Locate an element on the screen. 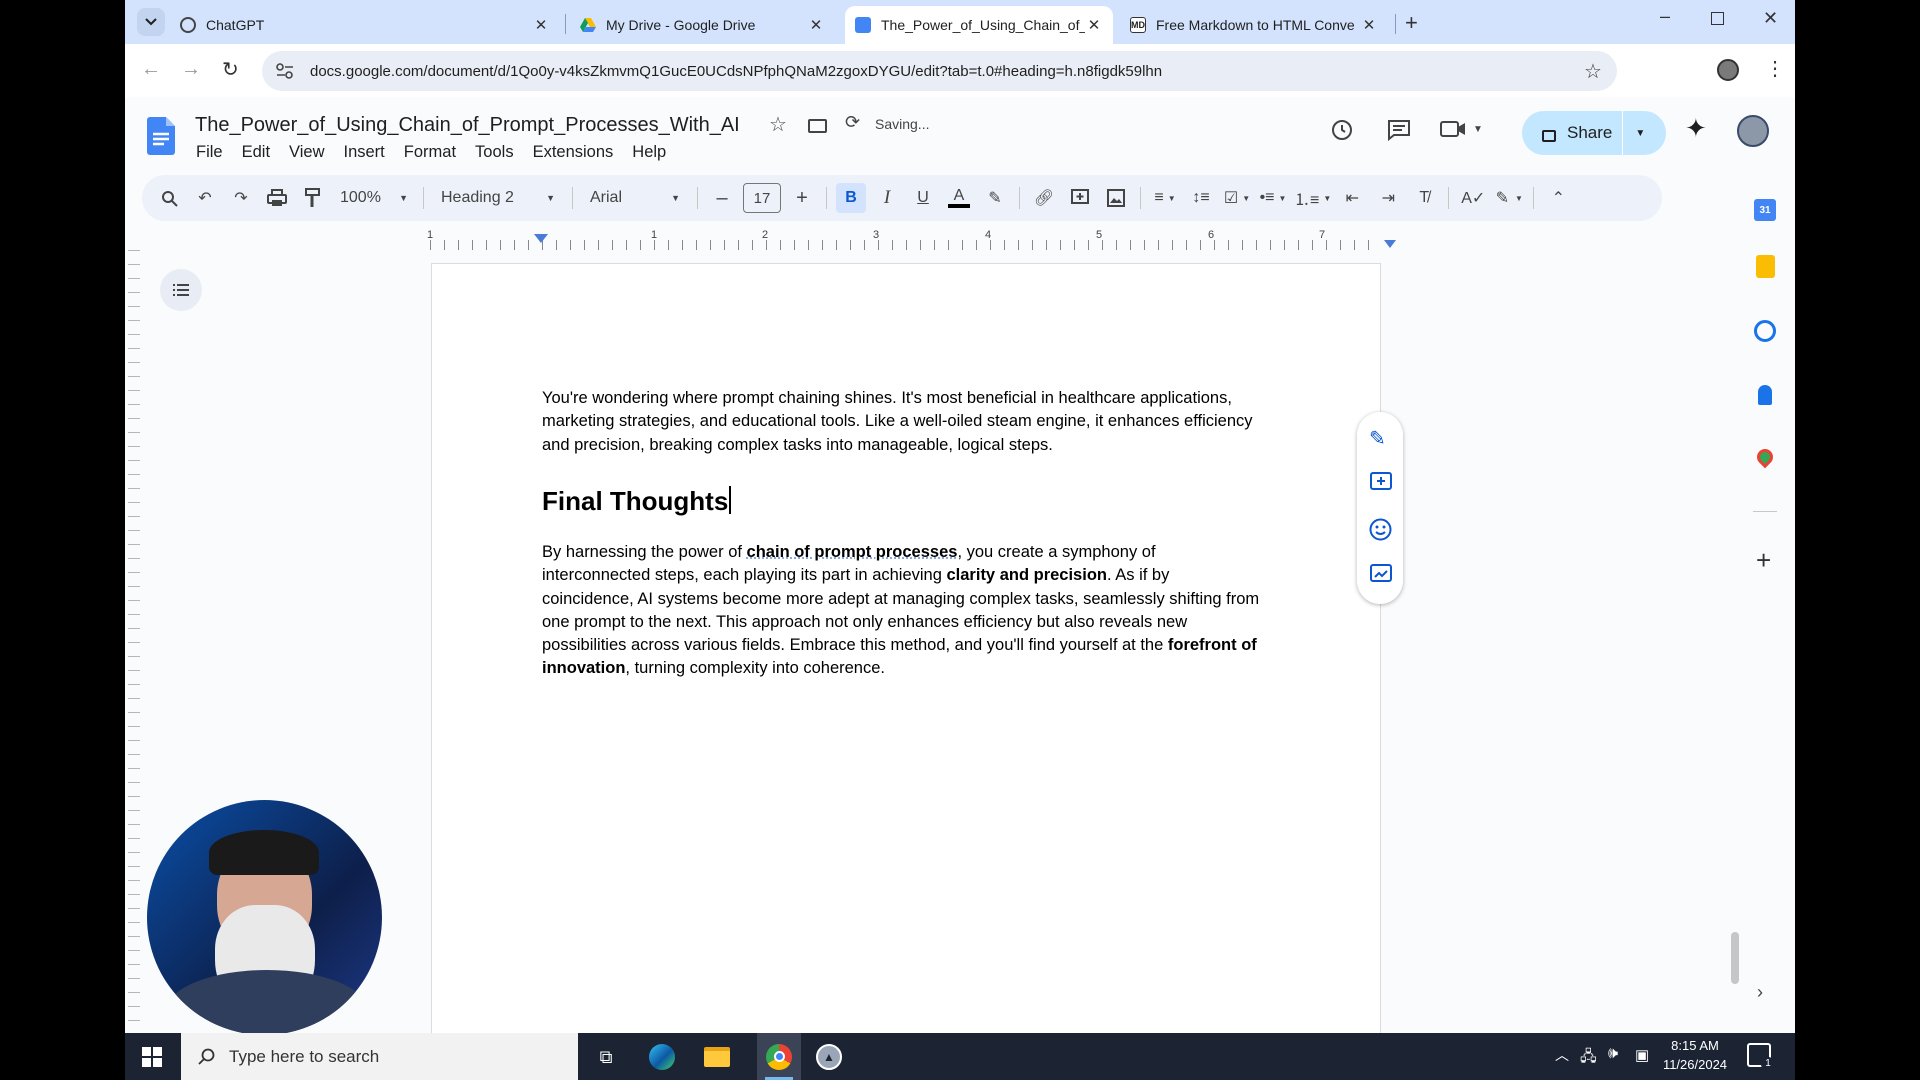  print-icon is located at coordinates (277, 198).